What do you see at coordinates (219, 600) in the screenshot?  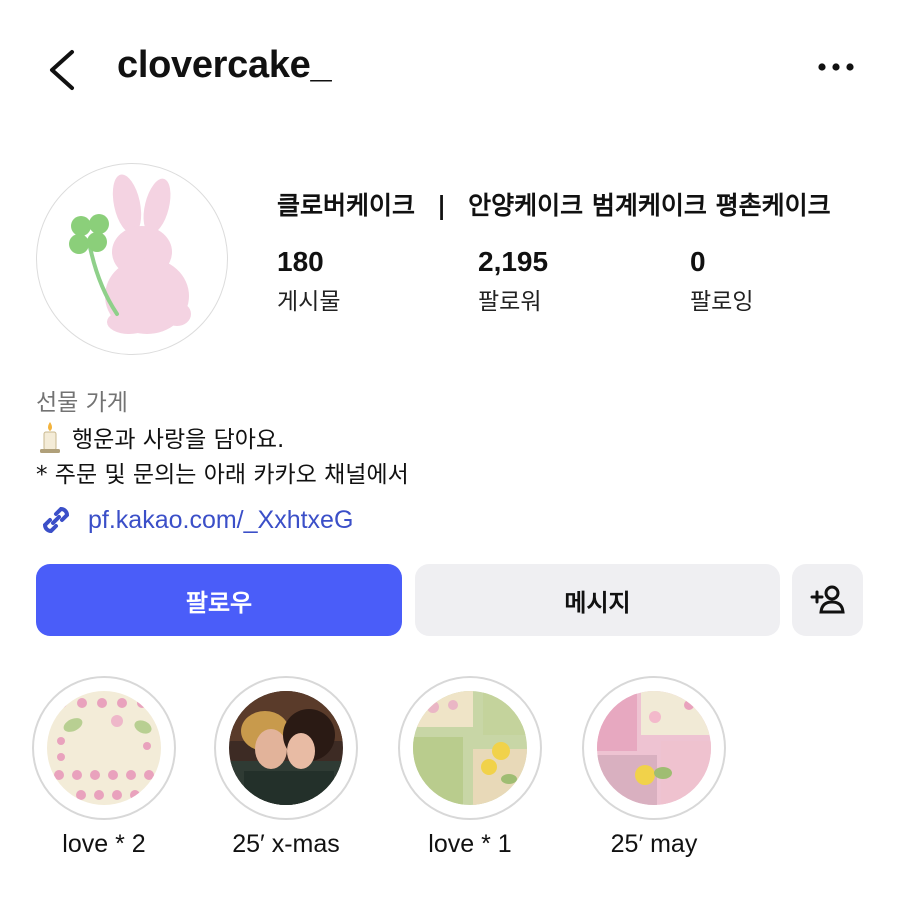 I see `follow-button: 팔로우` at bounding box center [219, 600].